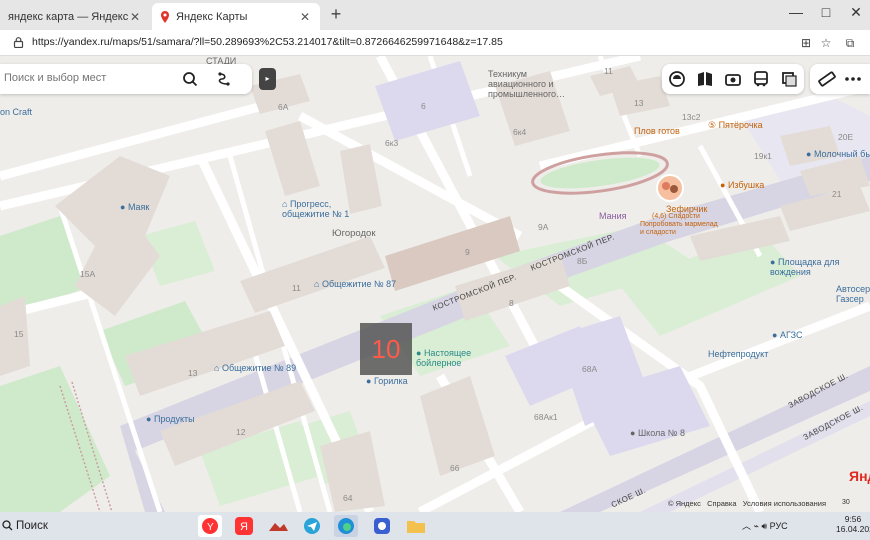  I want to click on settings-app, so click(382, 526).